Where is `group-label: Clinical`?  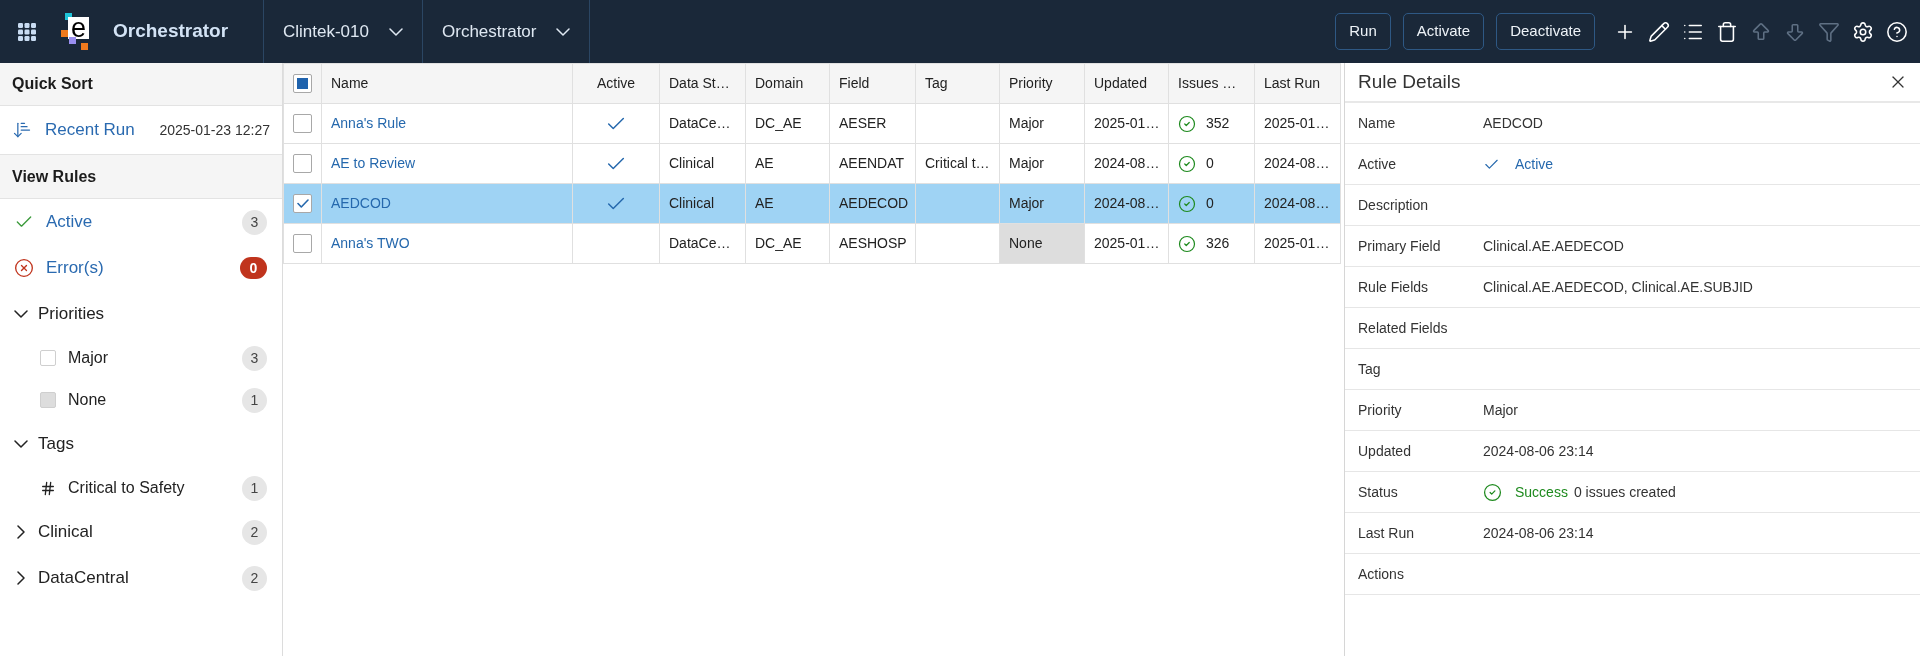 group-label: Clinical is located at coordinates (65, 532).